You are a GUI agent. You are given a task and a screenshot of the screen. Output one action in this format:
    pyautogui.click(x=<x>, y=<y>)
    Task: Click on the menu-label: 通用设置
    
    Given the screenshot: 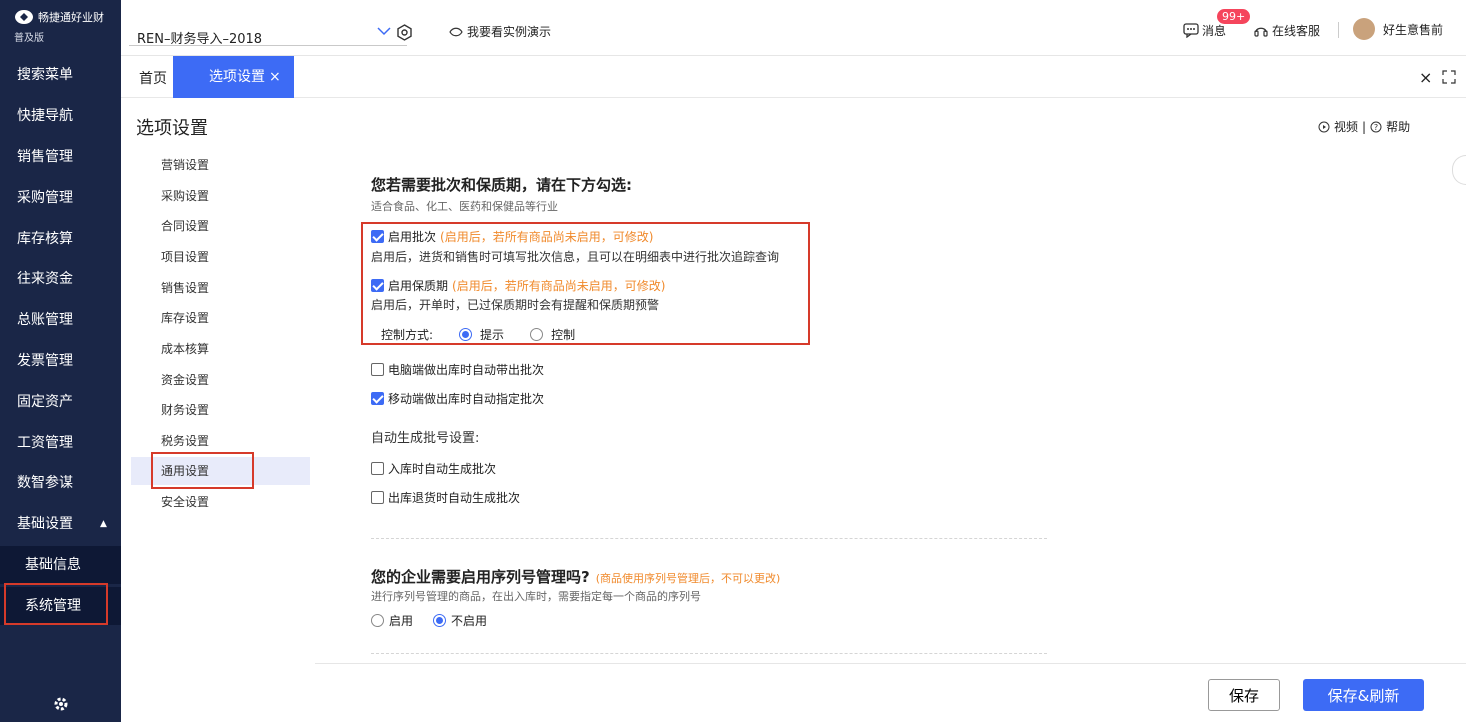 What is the action you would take?
    pyautogui.click(x=185, y=471)
    